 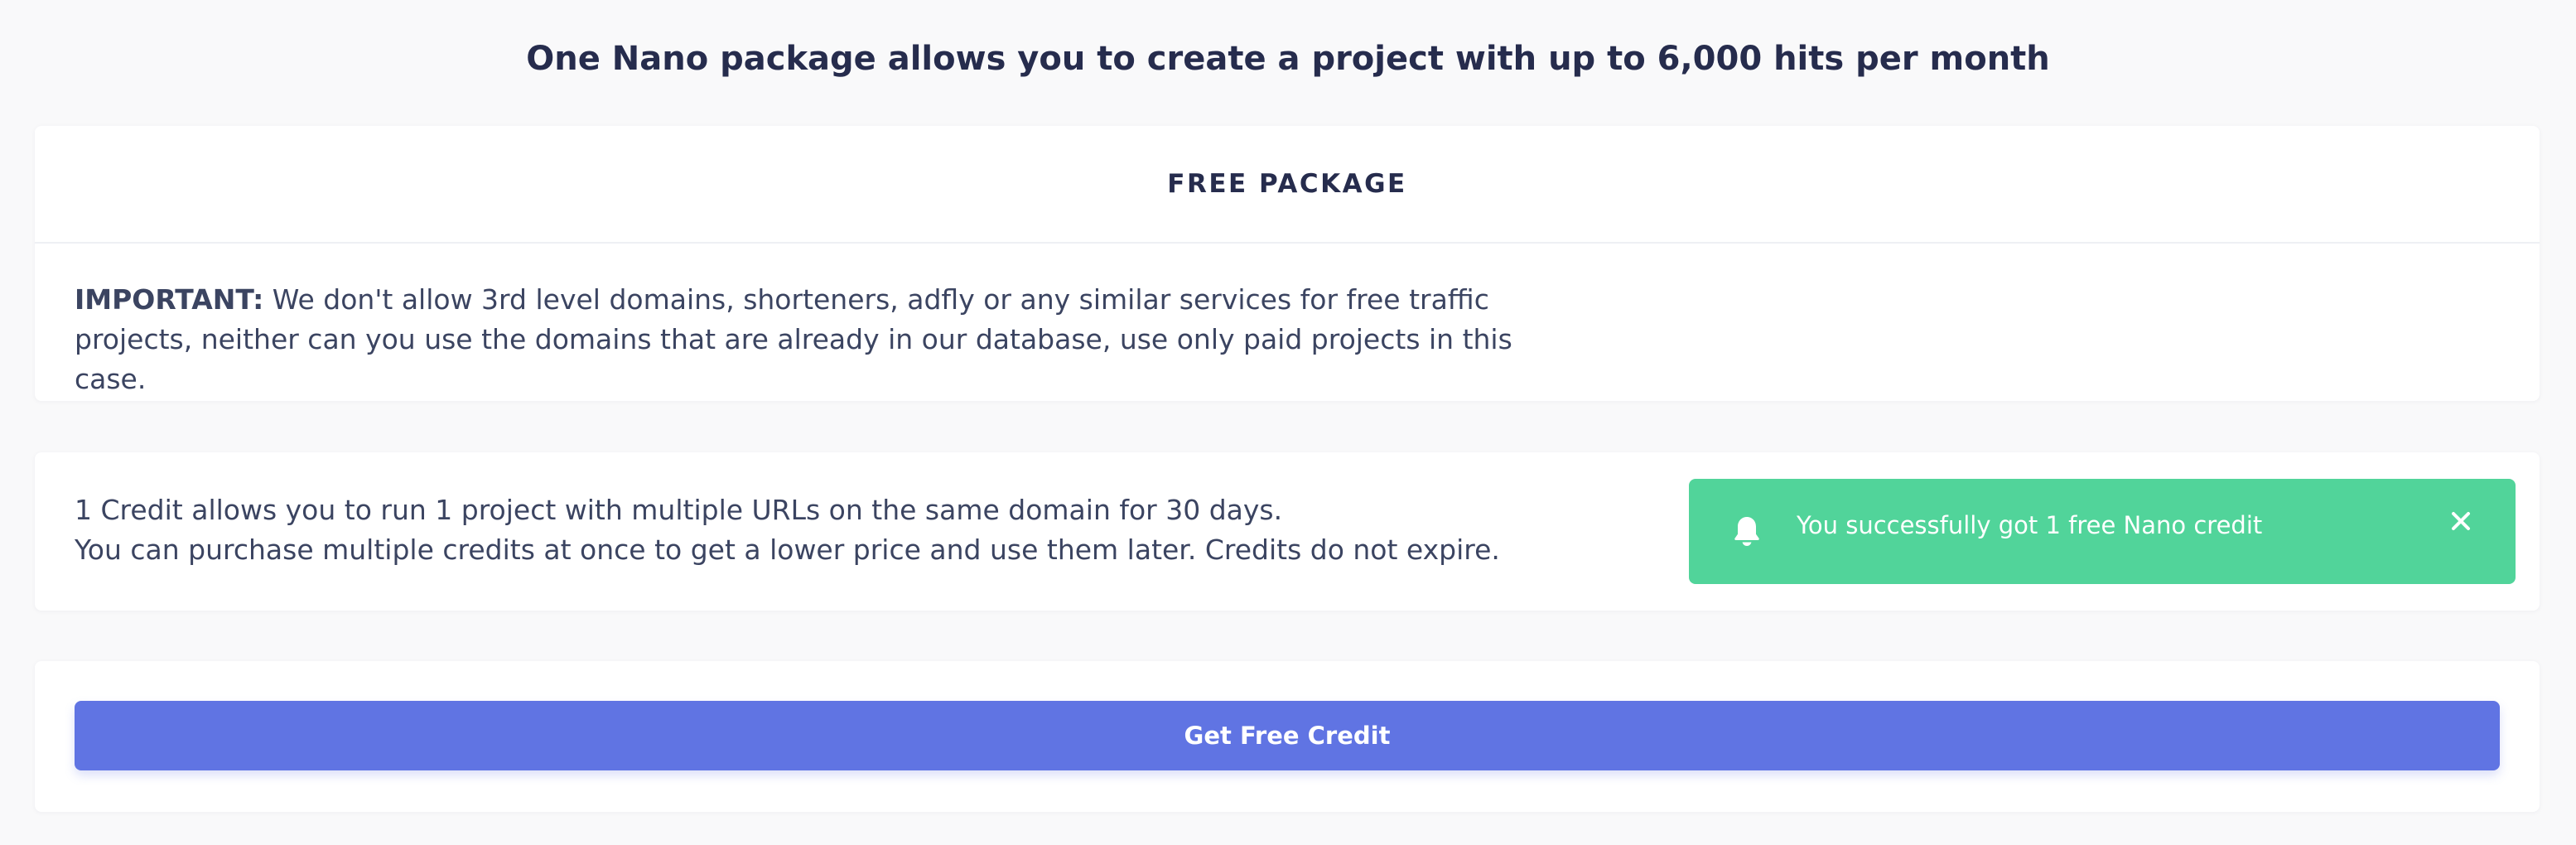 I want to click on success-notification: You successfully got 1 free Nano credit, so click(x=2102, y=531).